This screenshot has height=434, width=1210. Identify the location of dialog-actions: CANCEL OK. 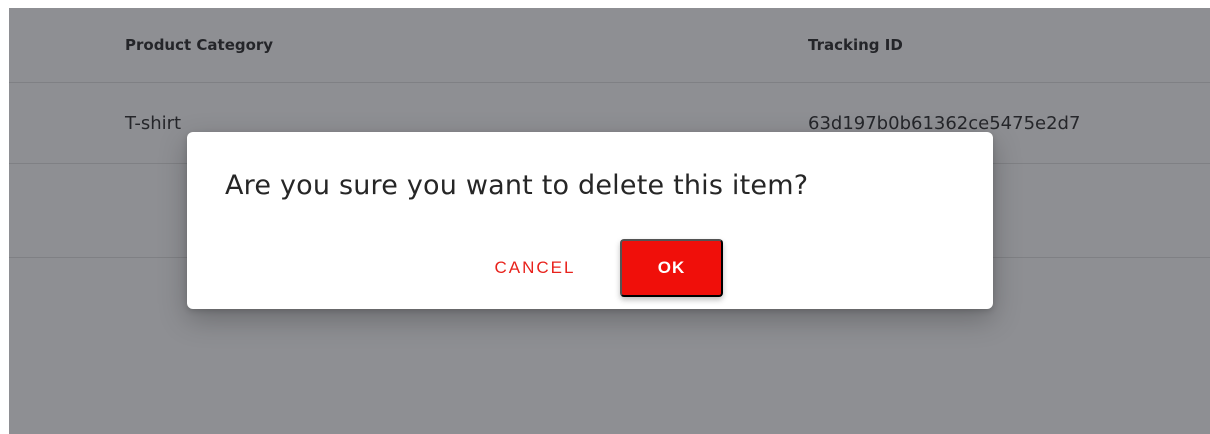
(590, 268).